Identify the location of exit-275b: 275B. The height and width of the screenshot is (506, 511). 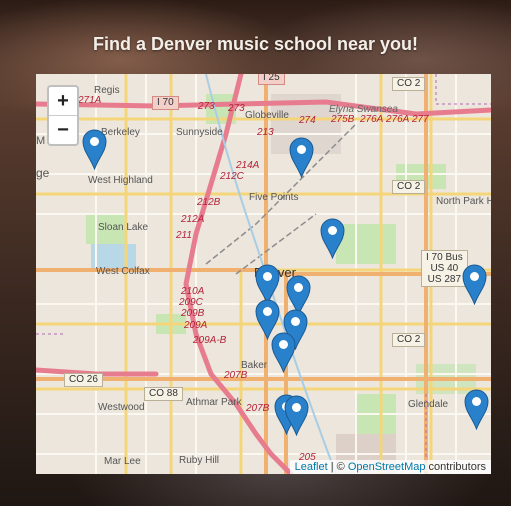
(343, 119).